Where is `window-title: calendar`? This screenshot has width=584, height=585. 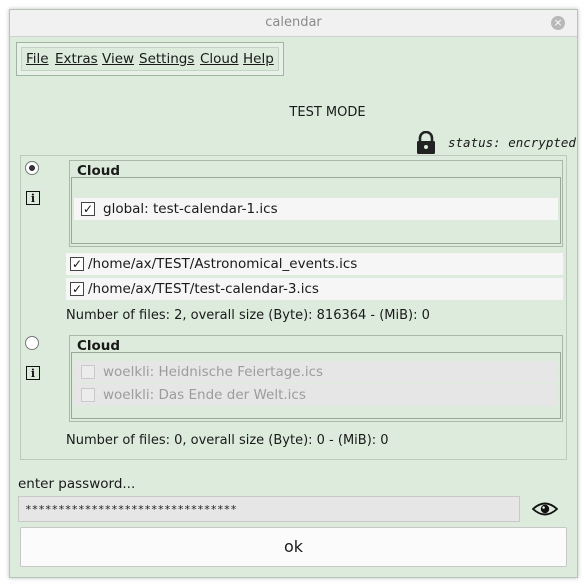 window-title: calendar is located at coordinates (293, 22).